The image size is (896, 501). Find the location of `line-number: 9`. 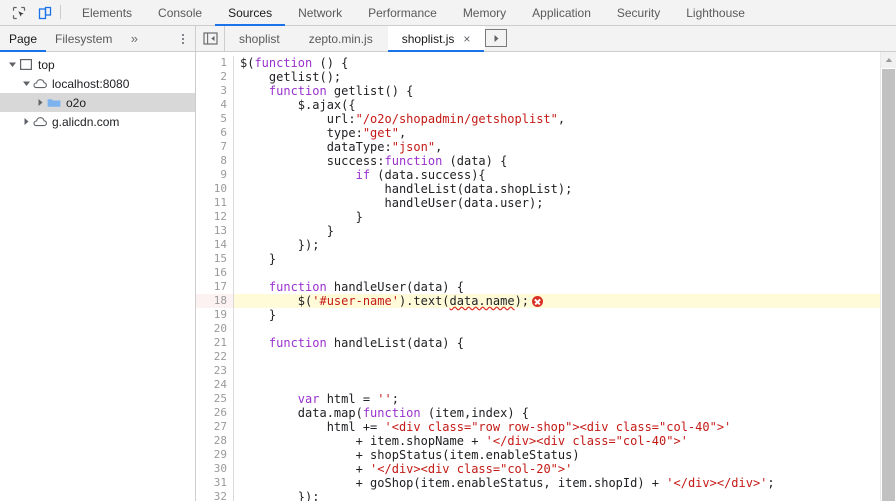

line-number: 9 is located at coordinates (215, 175).